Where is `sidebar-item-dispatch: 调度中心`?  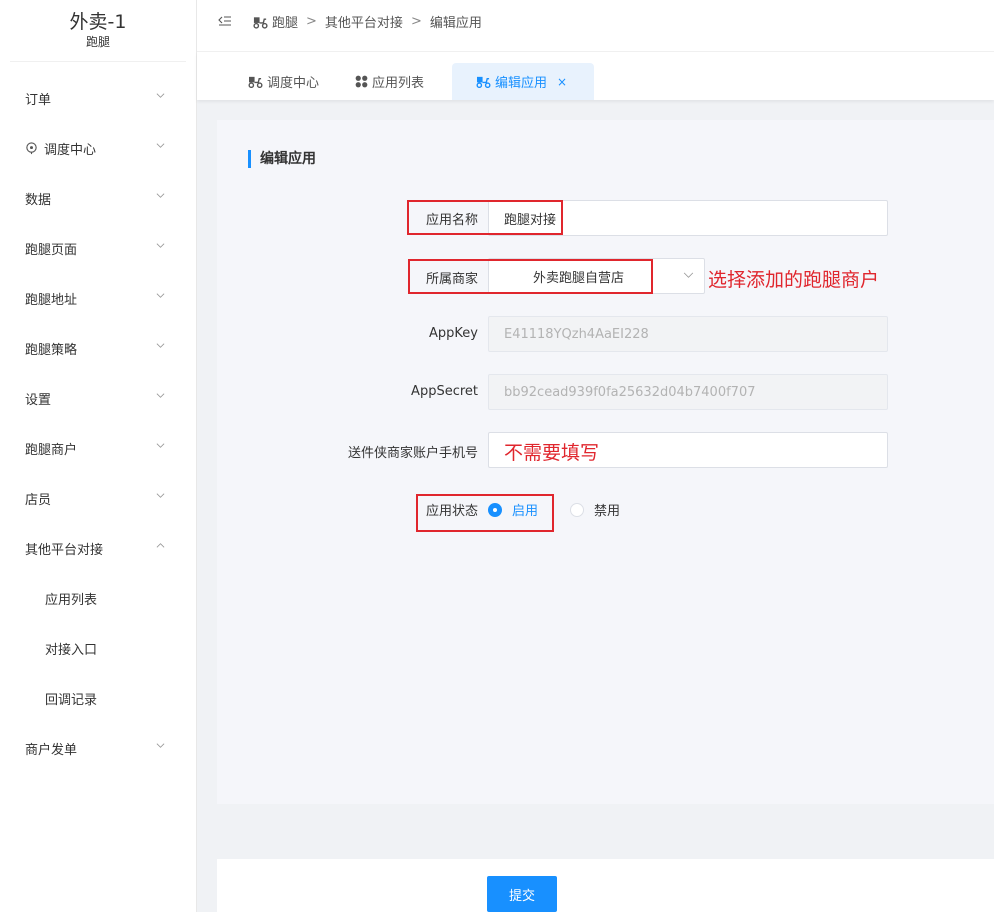
sidebar-item-dispatch: 调度中心 is located at coordinates (98, 148).